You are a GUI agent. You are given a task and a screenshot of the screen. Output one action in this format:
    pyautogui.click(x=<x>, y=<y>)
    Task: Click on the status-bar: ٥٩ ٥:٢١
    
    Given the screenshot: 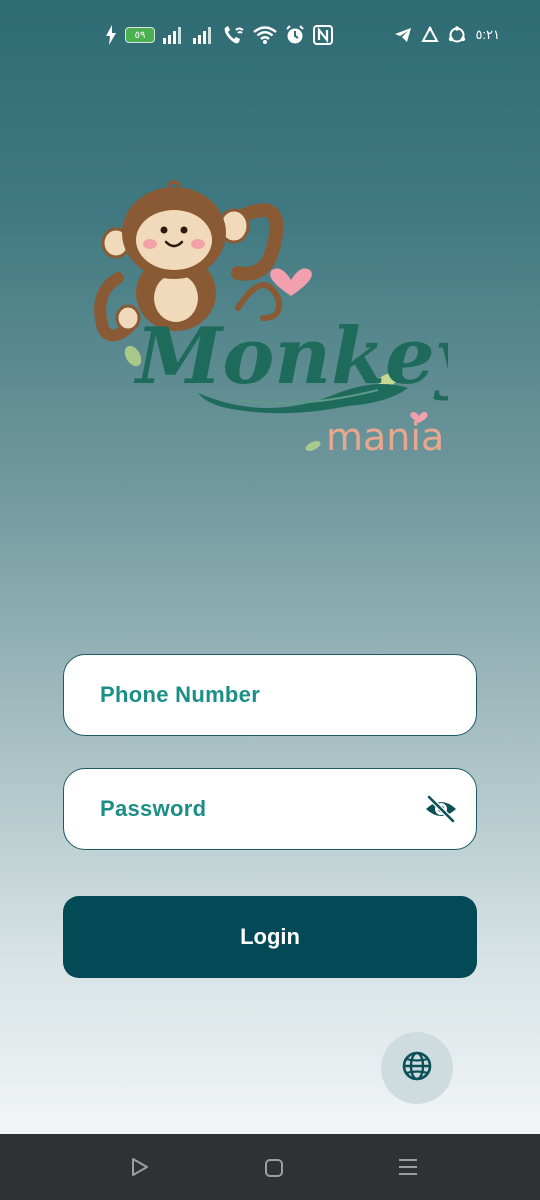 What is the action you would take?
    pyautogui.click(x=270, y=32)
    